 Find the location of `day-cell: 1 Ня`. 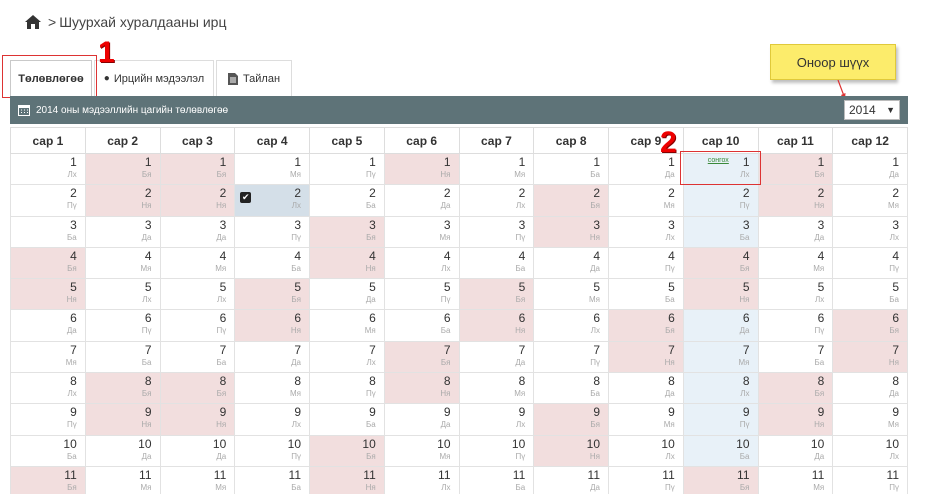

day-cell: 1 Ня is located at coordinates (421, 169).